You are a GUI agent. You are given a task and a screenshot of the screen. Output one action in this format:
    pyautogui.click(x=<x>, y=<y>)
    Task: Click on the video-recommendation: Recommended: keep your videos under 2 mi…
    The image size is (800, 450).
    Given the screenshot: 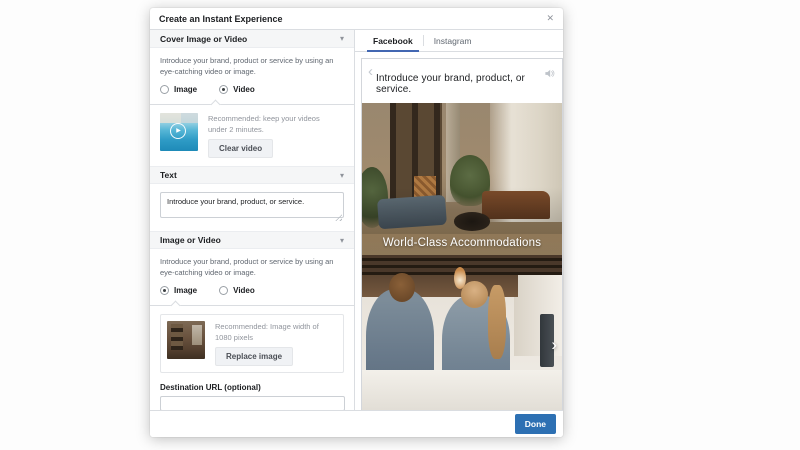 What is the action you would take?
    pyautogui.click(x=264, y=123)
    